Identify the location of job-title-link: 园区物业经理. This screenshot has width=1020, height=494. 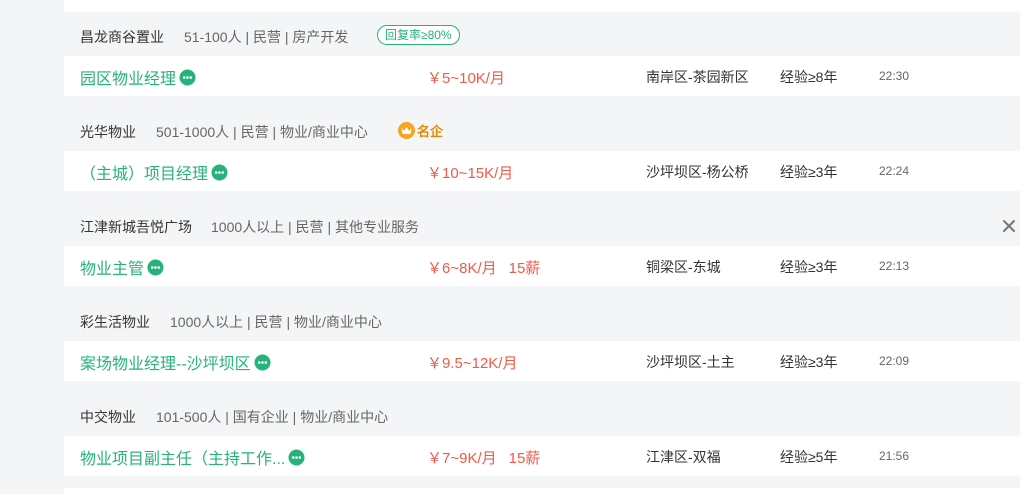
(138, 77).